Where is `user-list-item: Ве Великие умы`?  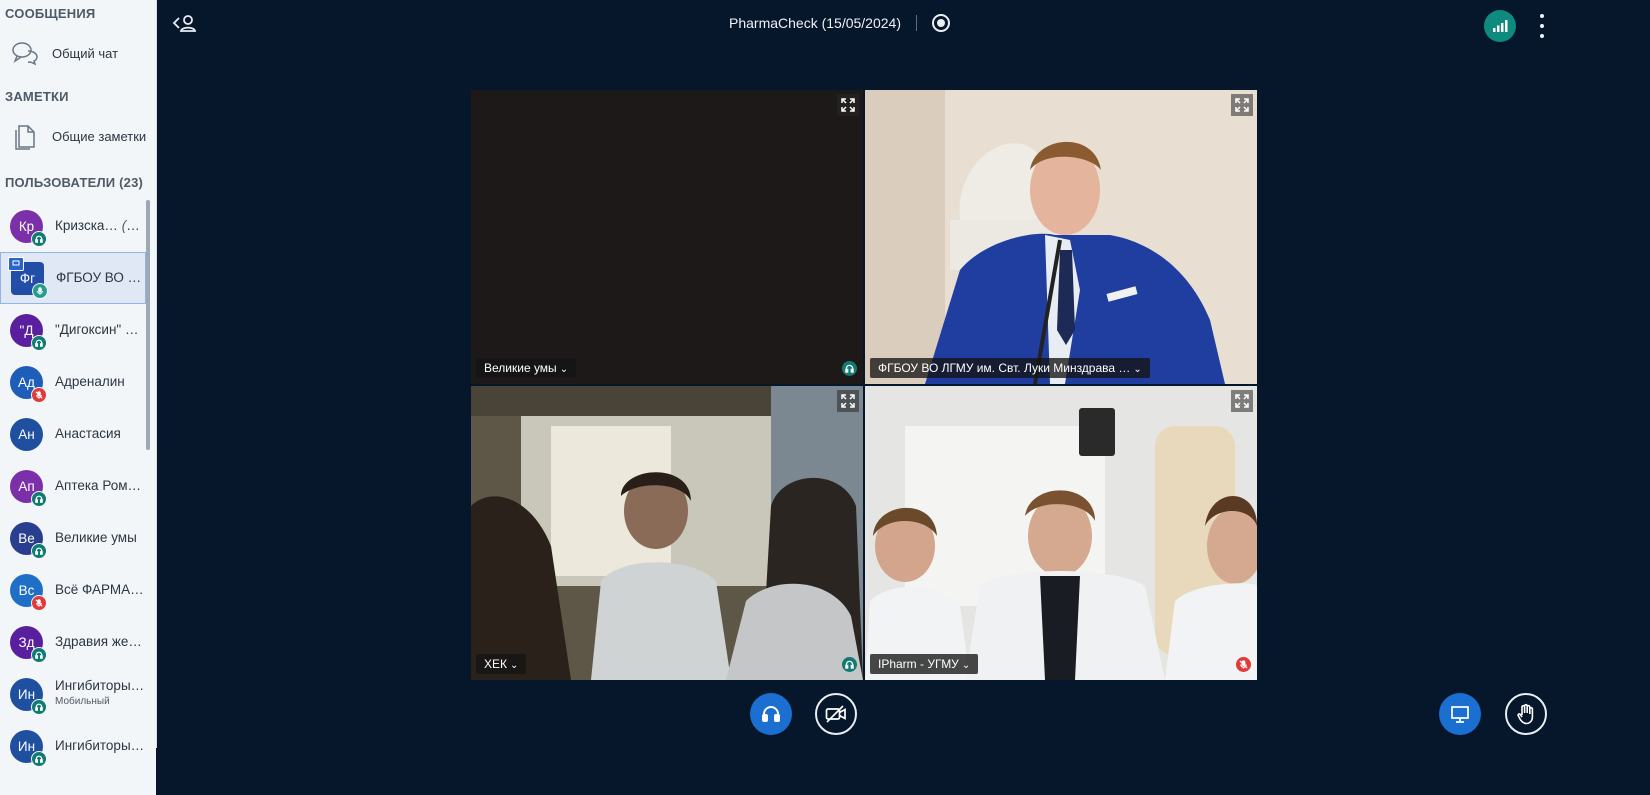
user-list-item: Ве Великие умы is located at coordinates (73, 538).